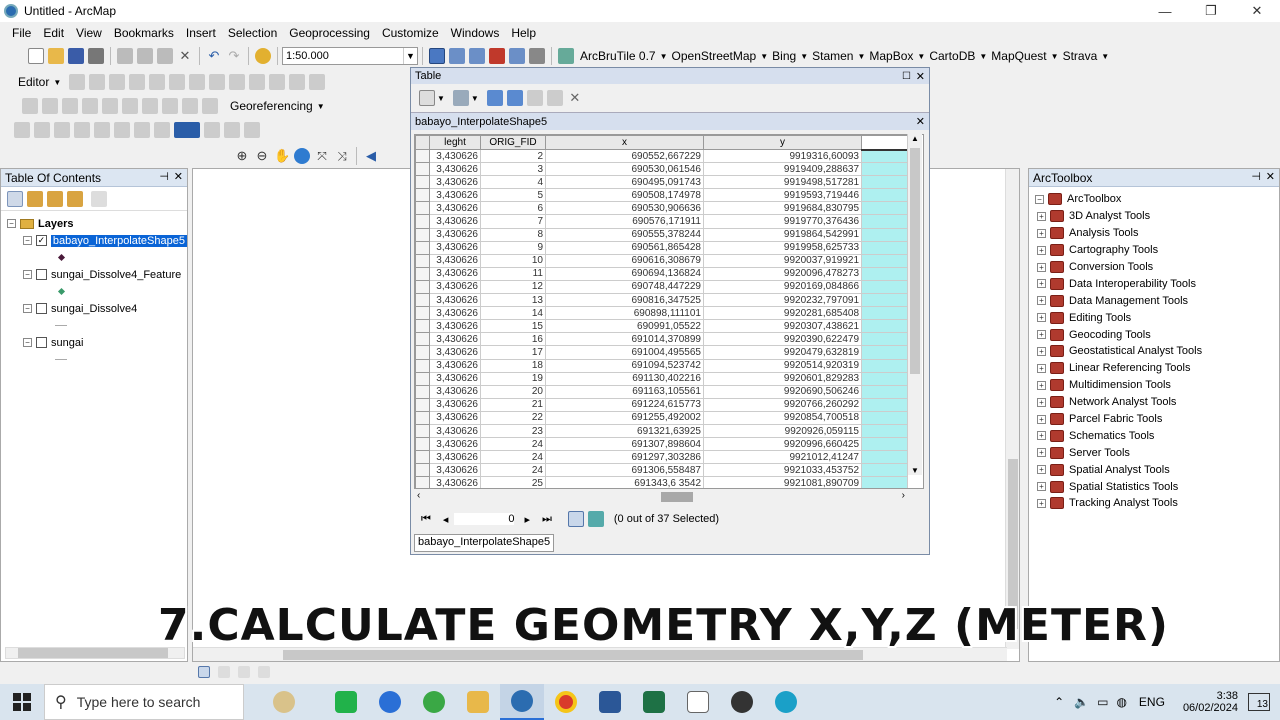 This screenshot has height=720, width=1280. Describe the element at coordinates (1018, 56) in the screenshot. I see `basemap-mapquest: MapQuest` at that location.